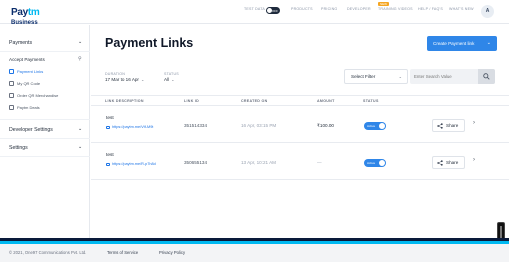  What do you see at coordinates (454, 43) in the screenshot?
I see `create-button-label: Create Payment link` at bounding box center [454, 43].